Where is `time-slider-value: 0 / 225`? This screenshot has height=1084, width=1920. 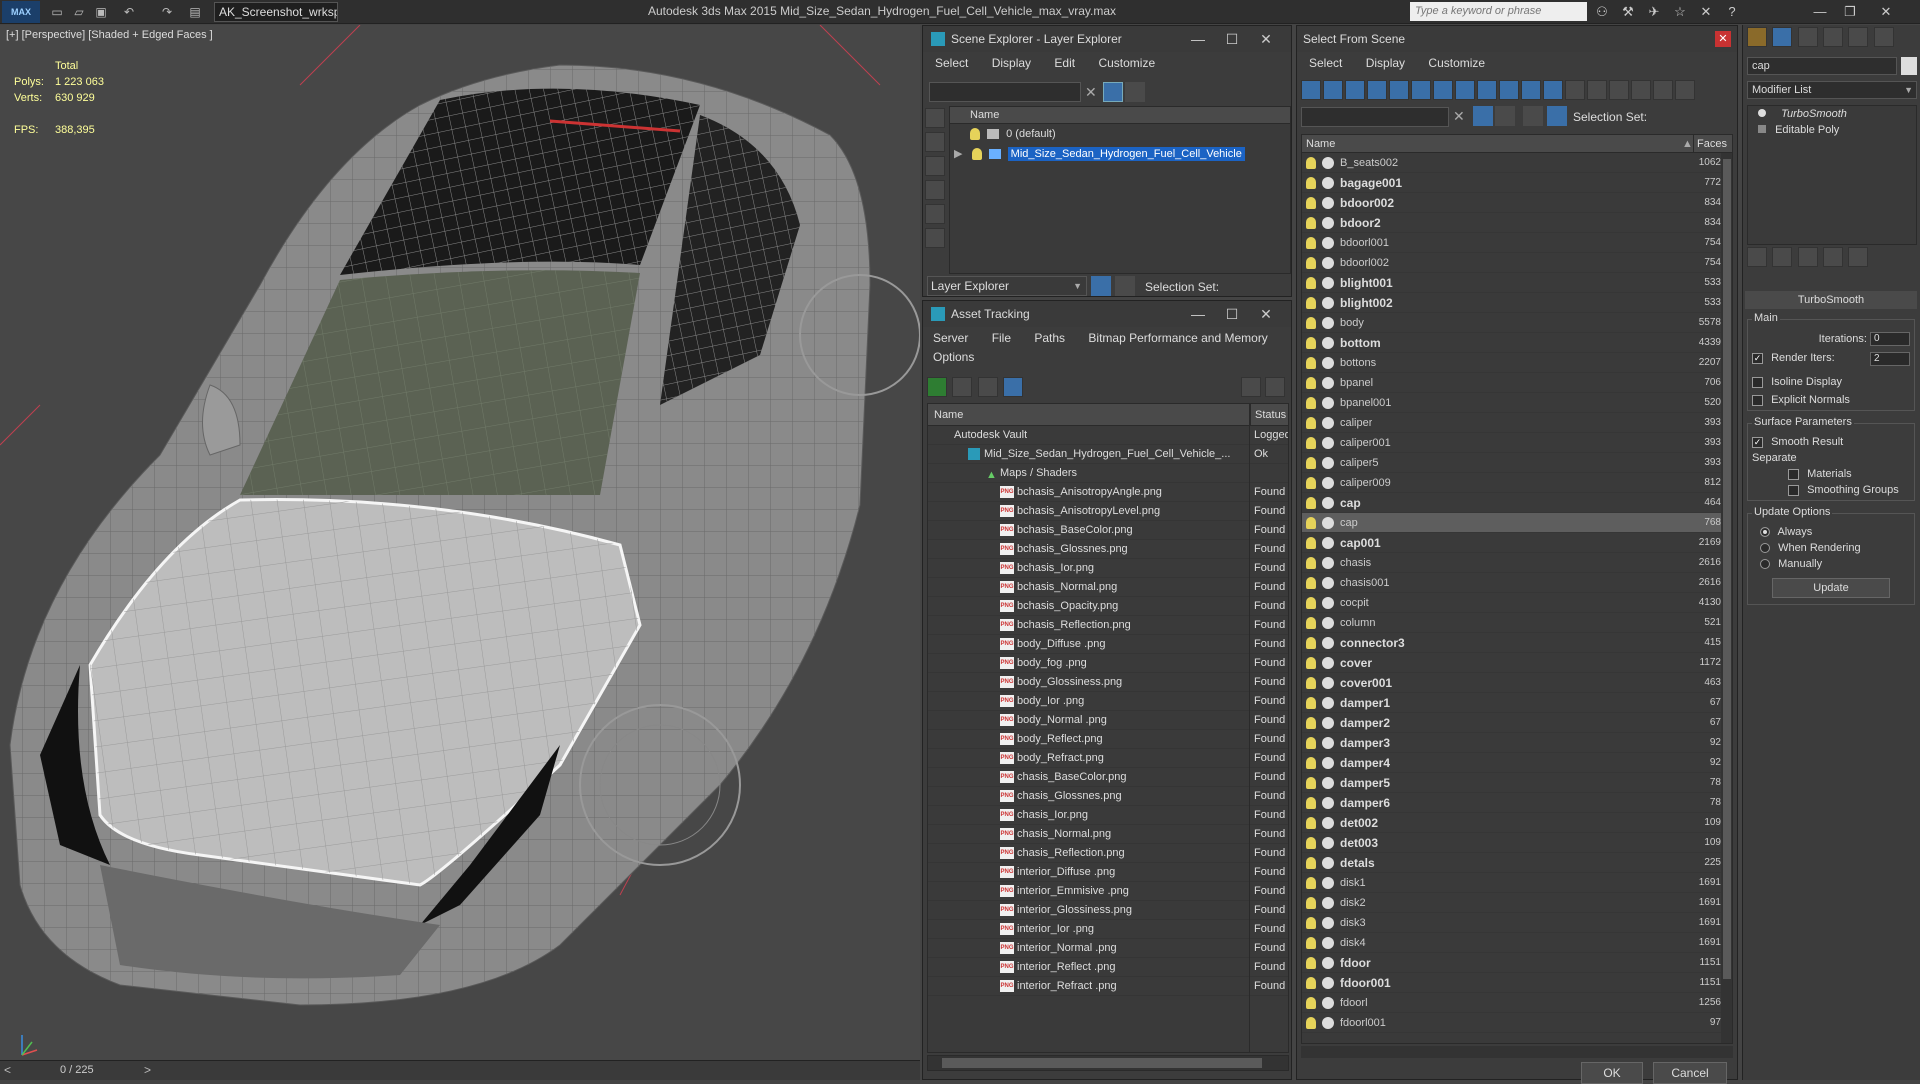 time-slider-value: 0 / 225 is located at coordinates (77, 1070).